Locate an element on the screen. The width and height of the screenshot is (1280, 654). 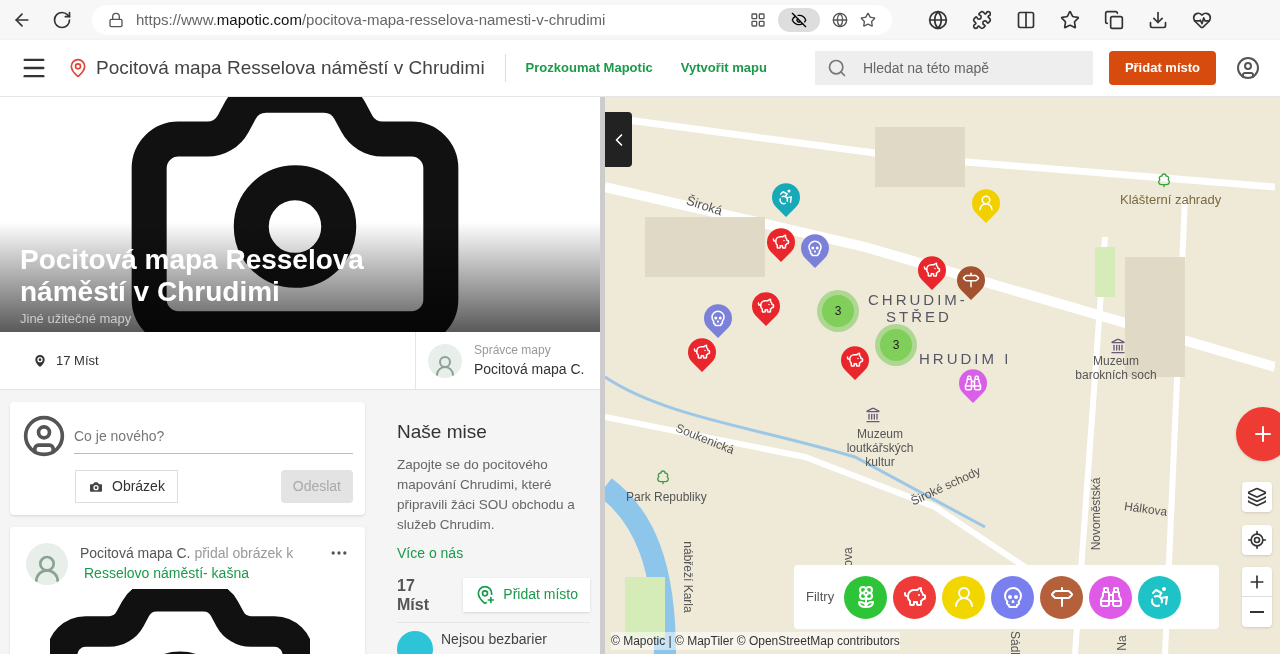
search-field: Hledat na této mapě is located at coordinates (953, 68).